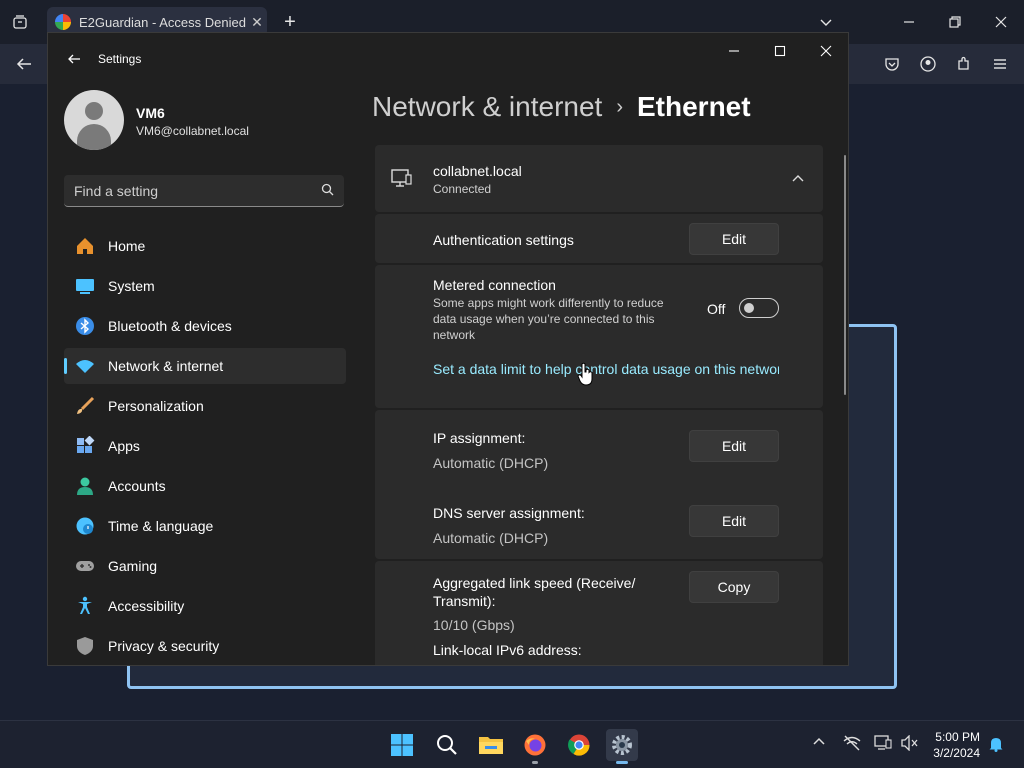 This screenshot has height=768, width=1024. What do you see at coordinates (825, 51) in the screenshot?
I see `close-button` at bounding box center [825, 51].